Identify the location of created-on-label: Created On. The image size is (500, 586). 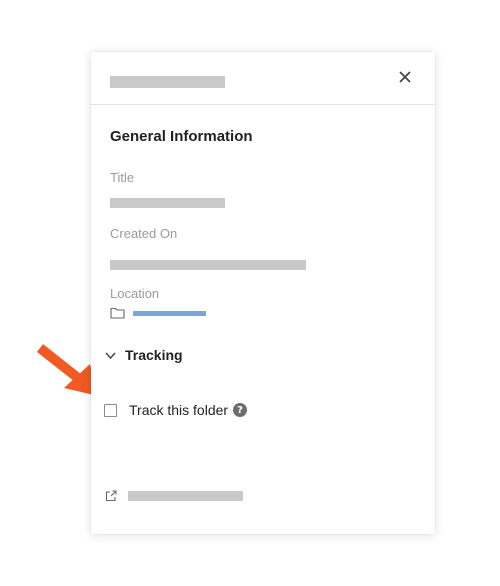
(144, 233).